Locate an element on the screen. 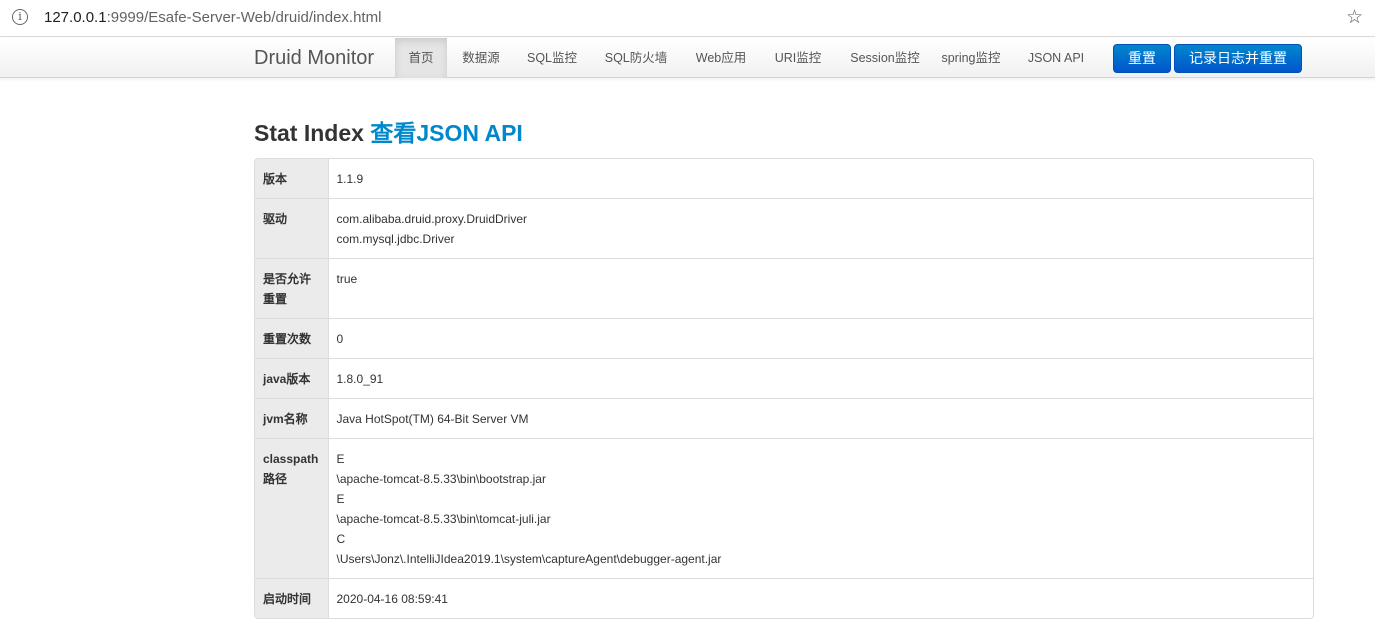  nav-item-session-monitor: Session监控 is located at coordinates (885, 58).